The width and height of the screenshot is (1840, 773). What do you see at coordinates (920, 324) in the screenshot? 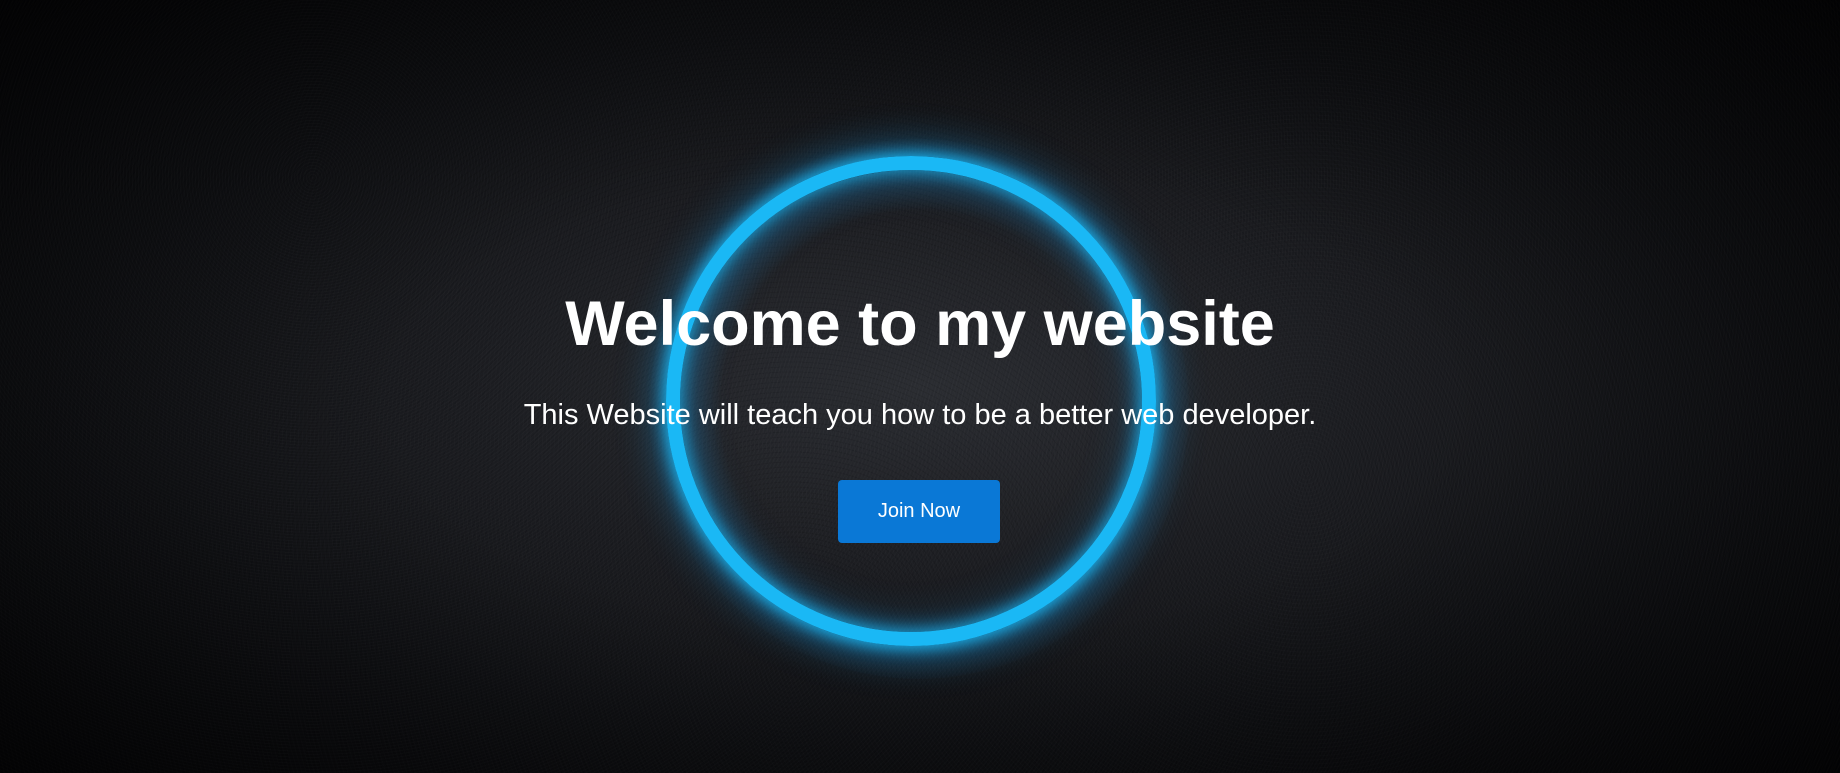
I see `hero-title: Welcome to my website` at bounding box center [920, 324].